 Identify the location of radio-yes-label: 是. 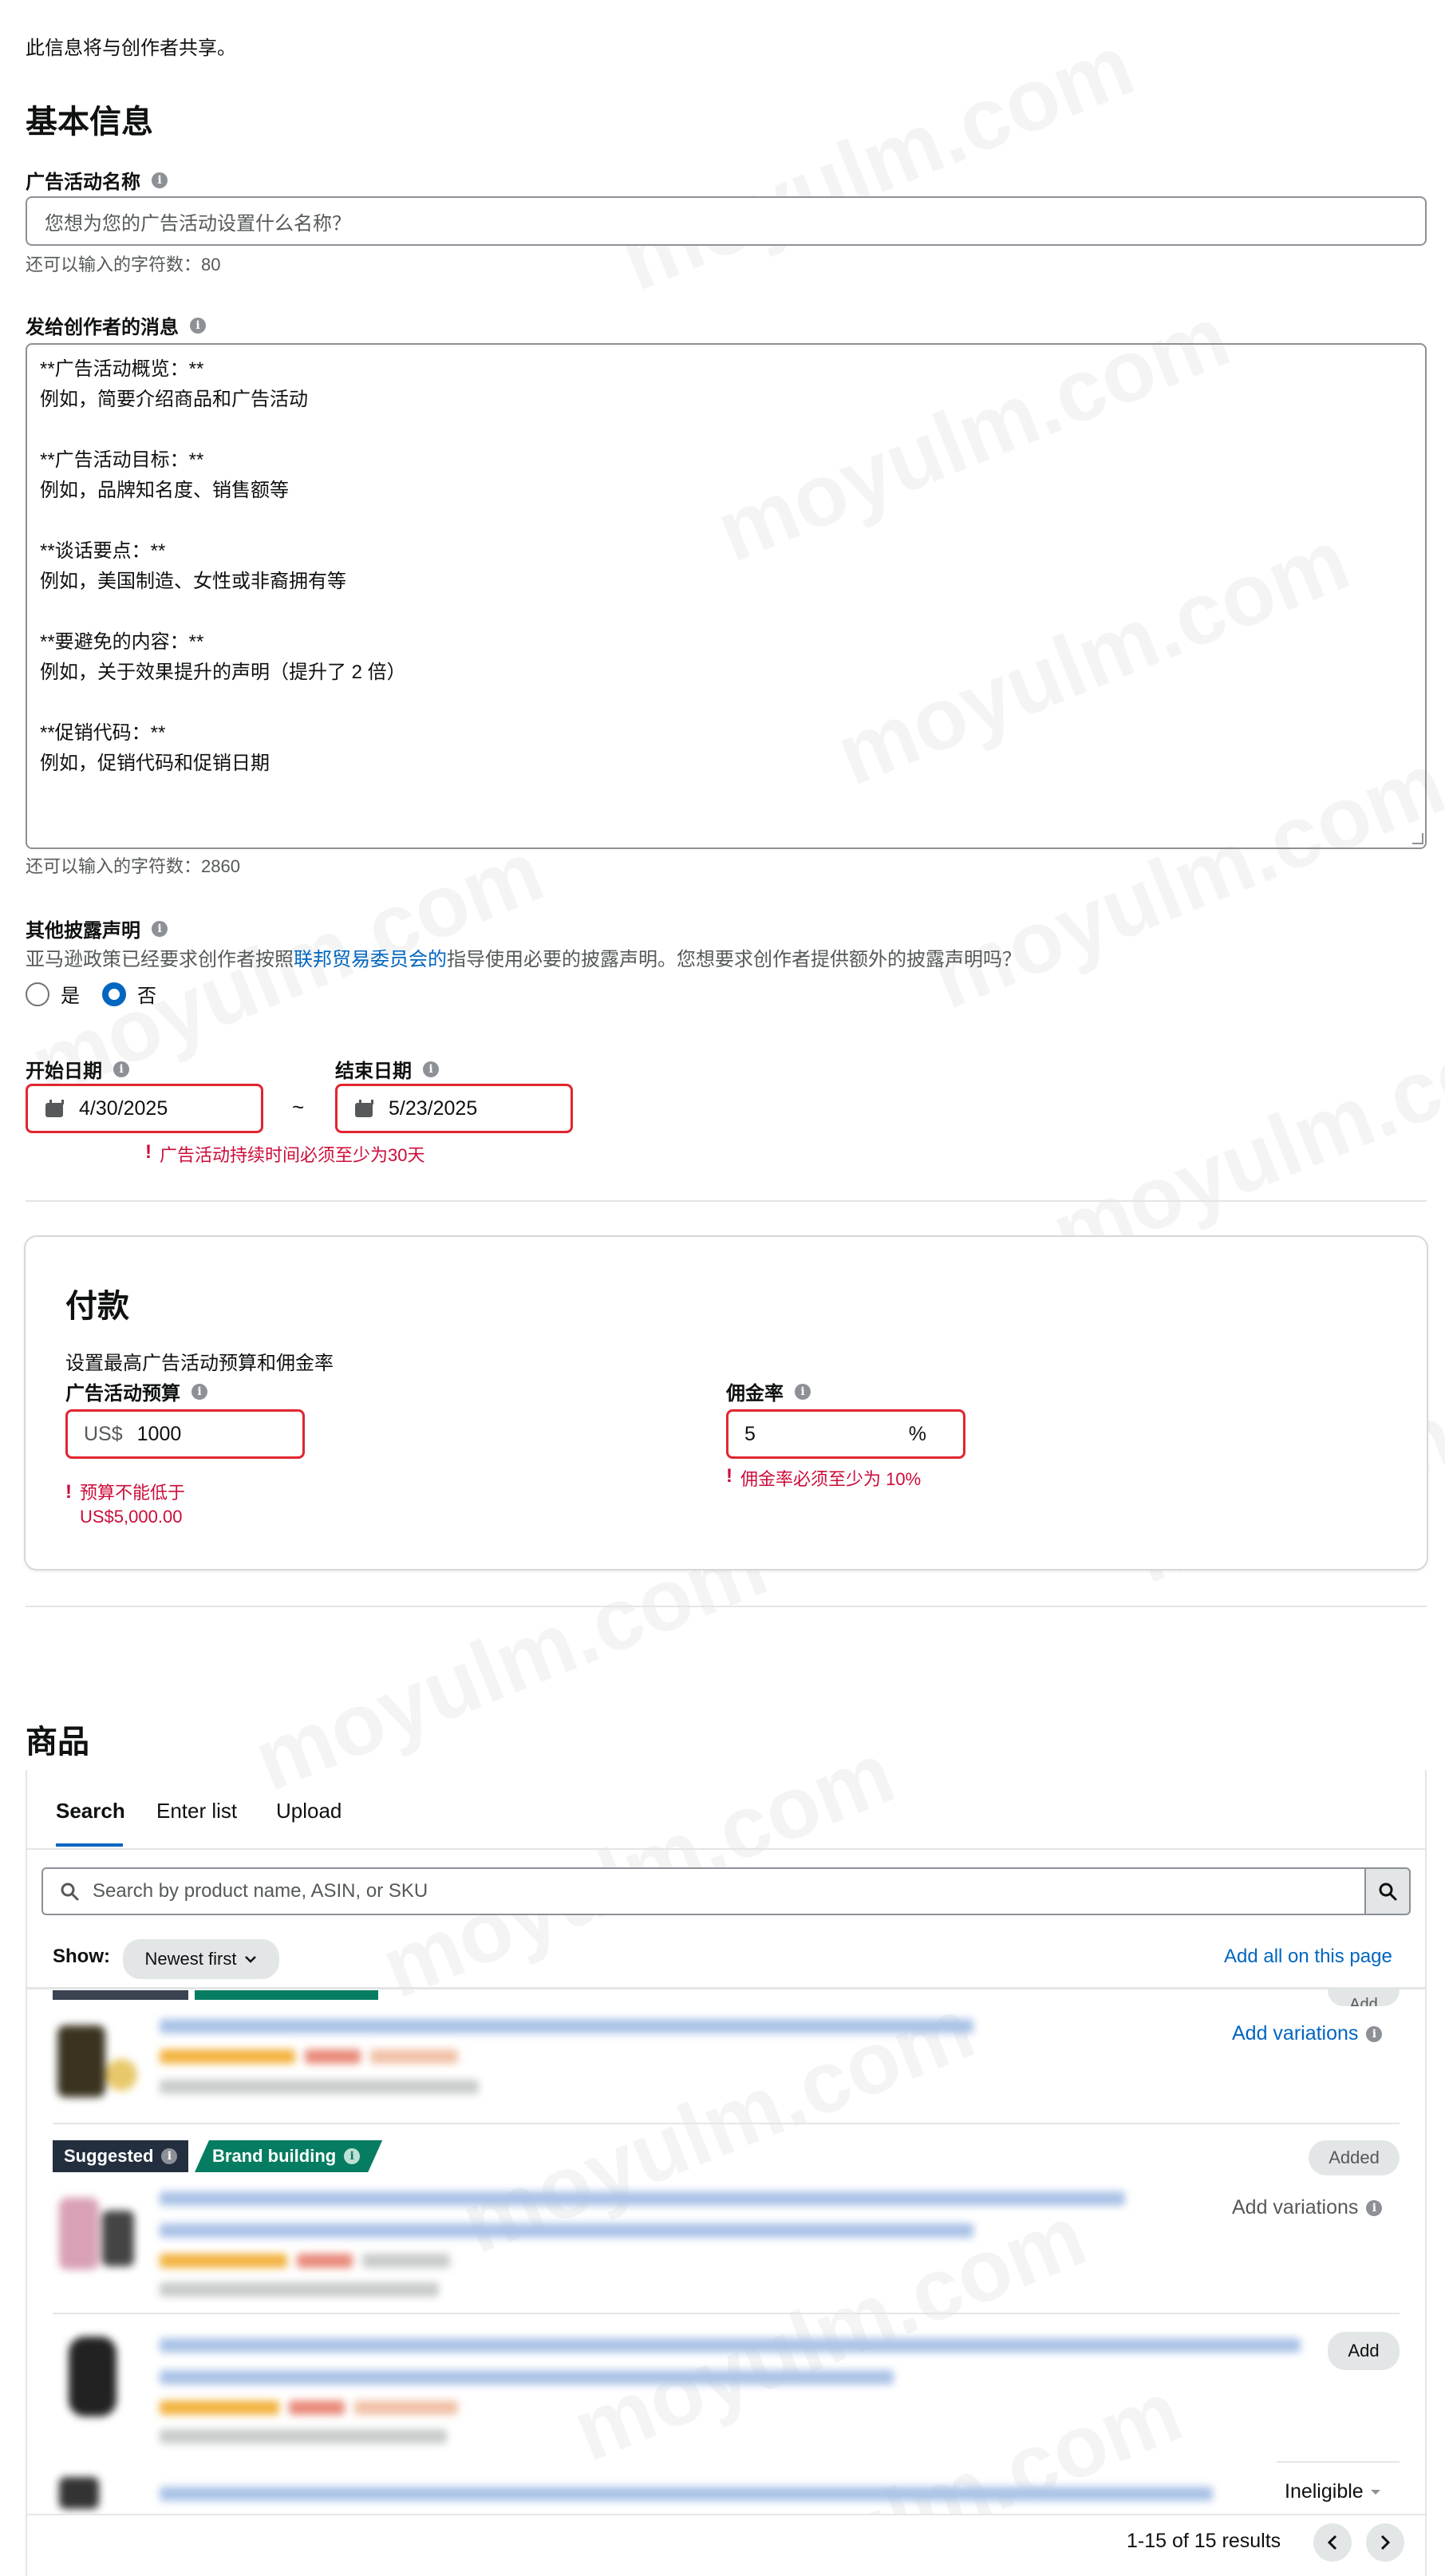
(70, 996).